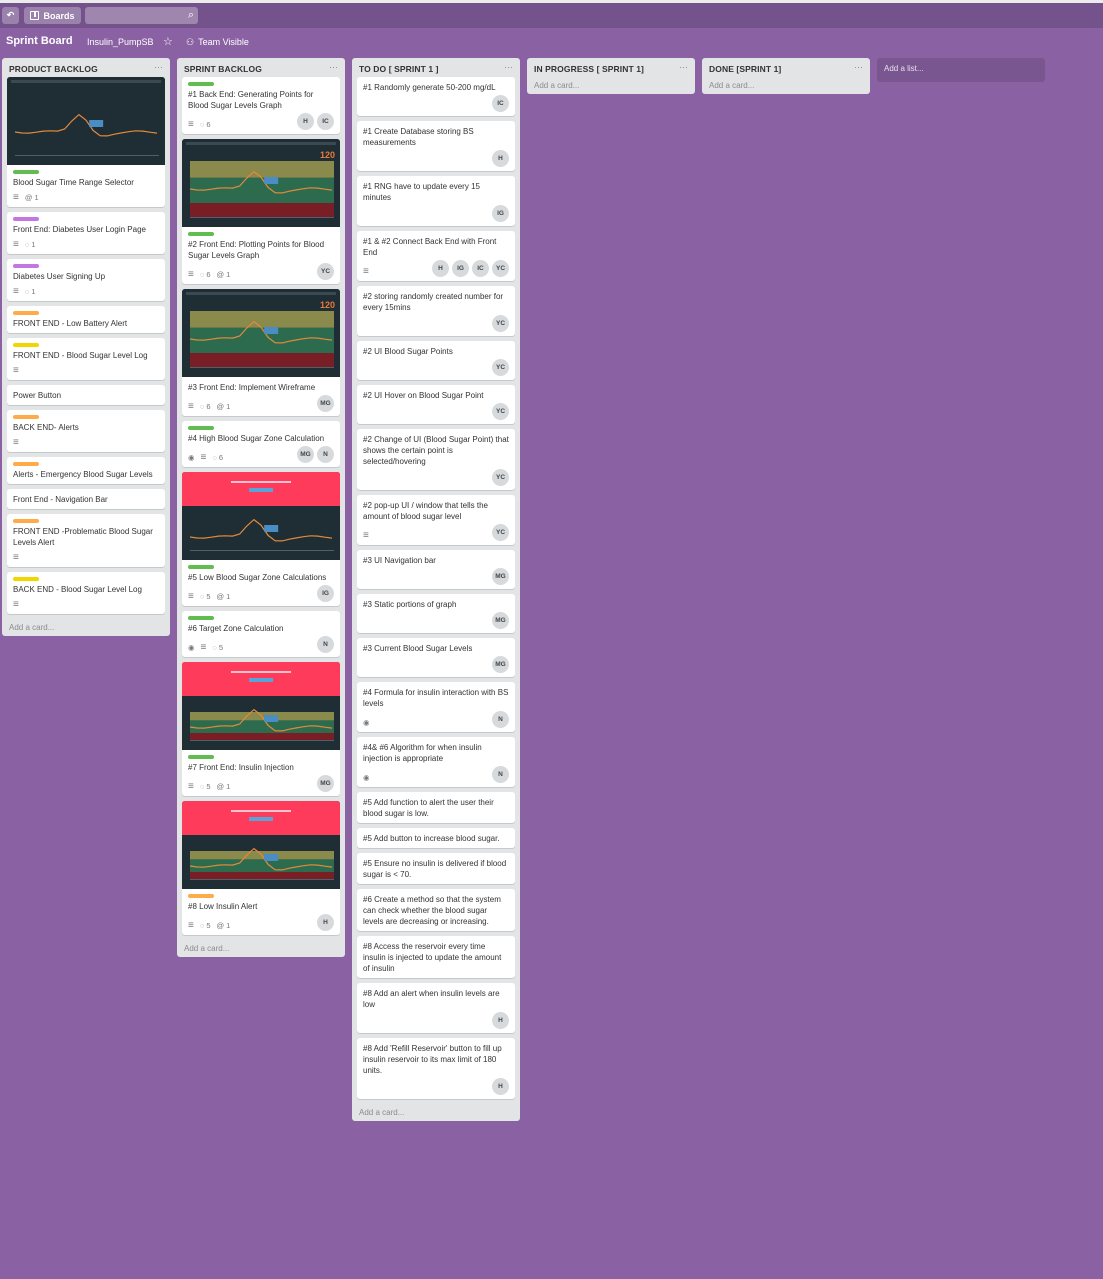 The height and width of the screenshot is (1279, 1103). I want to click on card-title: BACK END - Blood Sugar Level Log, so click(77, 589).